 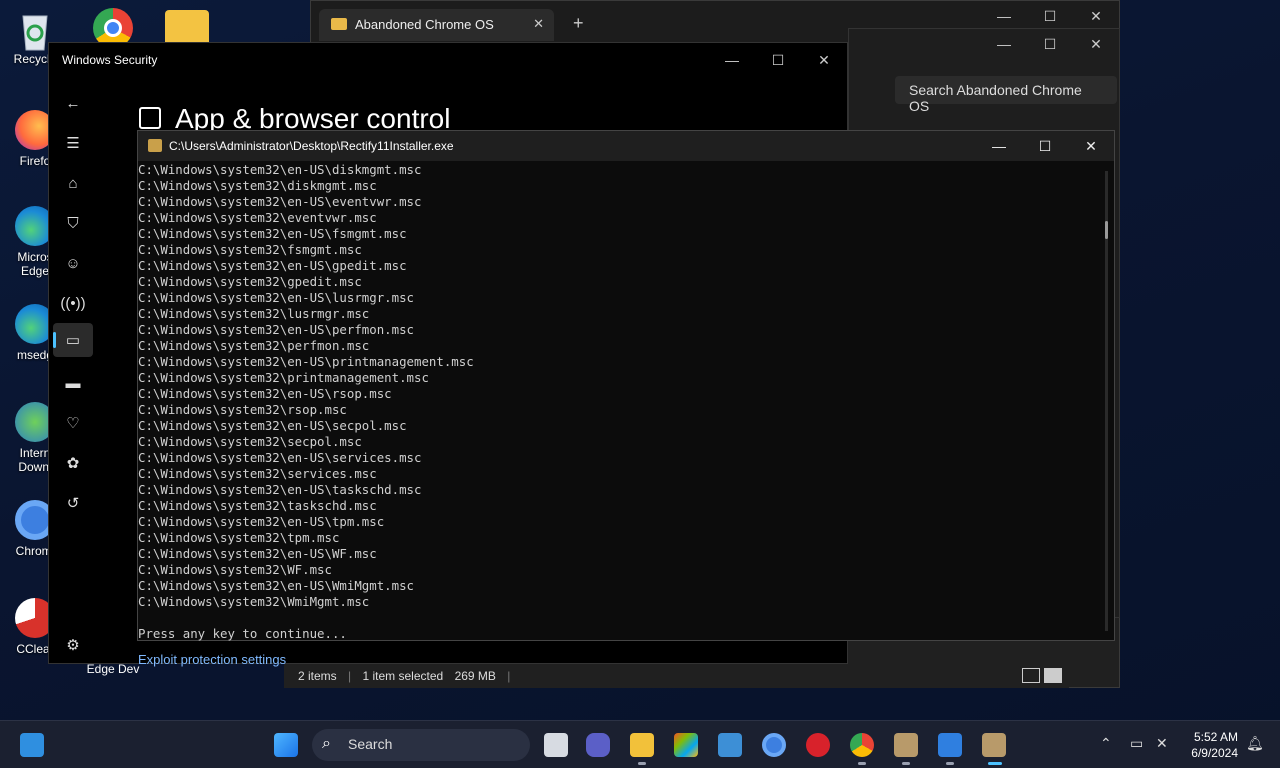 What do you see at coordinates (1215, 737) in the screenshot?
I see `clock-time: 5:52 AM` at bounding box center [1215, 737].